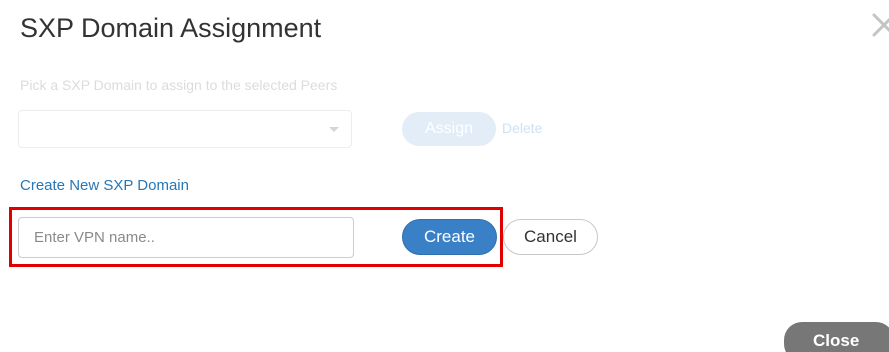  What do you see at coordinates (449, 129) in the screenshot?
I see `assign-button: Assign` at bounding box center [449, 129].